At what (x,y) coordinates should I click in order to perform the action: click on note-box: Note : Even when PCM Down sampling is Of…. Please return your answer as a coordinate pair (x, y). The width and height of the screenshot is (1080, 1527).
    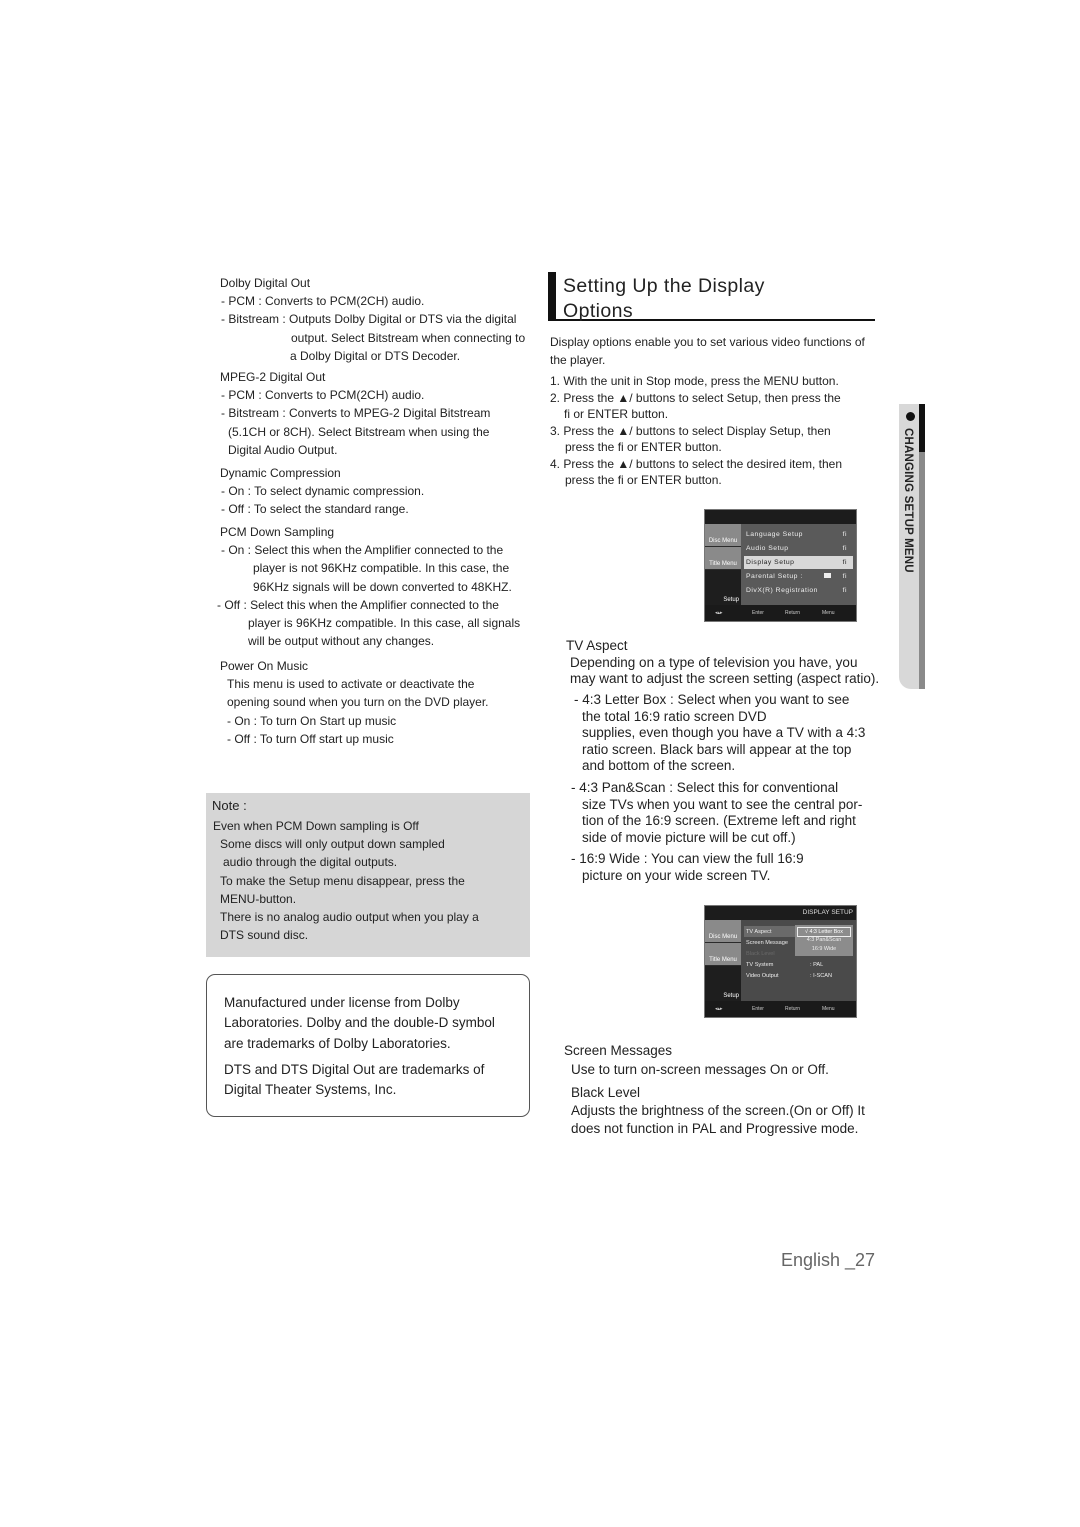
    Looking at the image, I should click on (368, 875).